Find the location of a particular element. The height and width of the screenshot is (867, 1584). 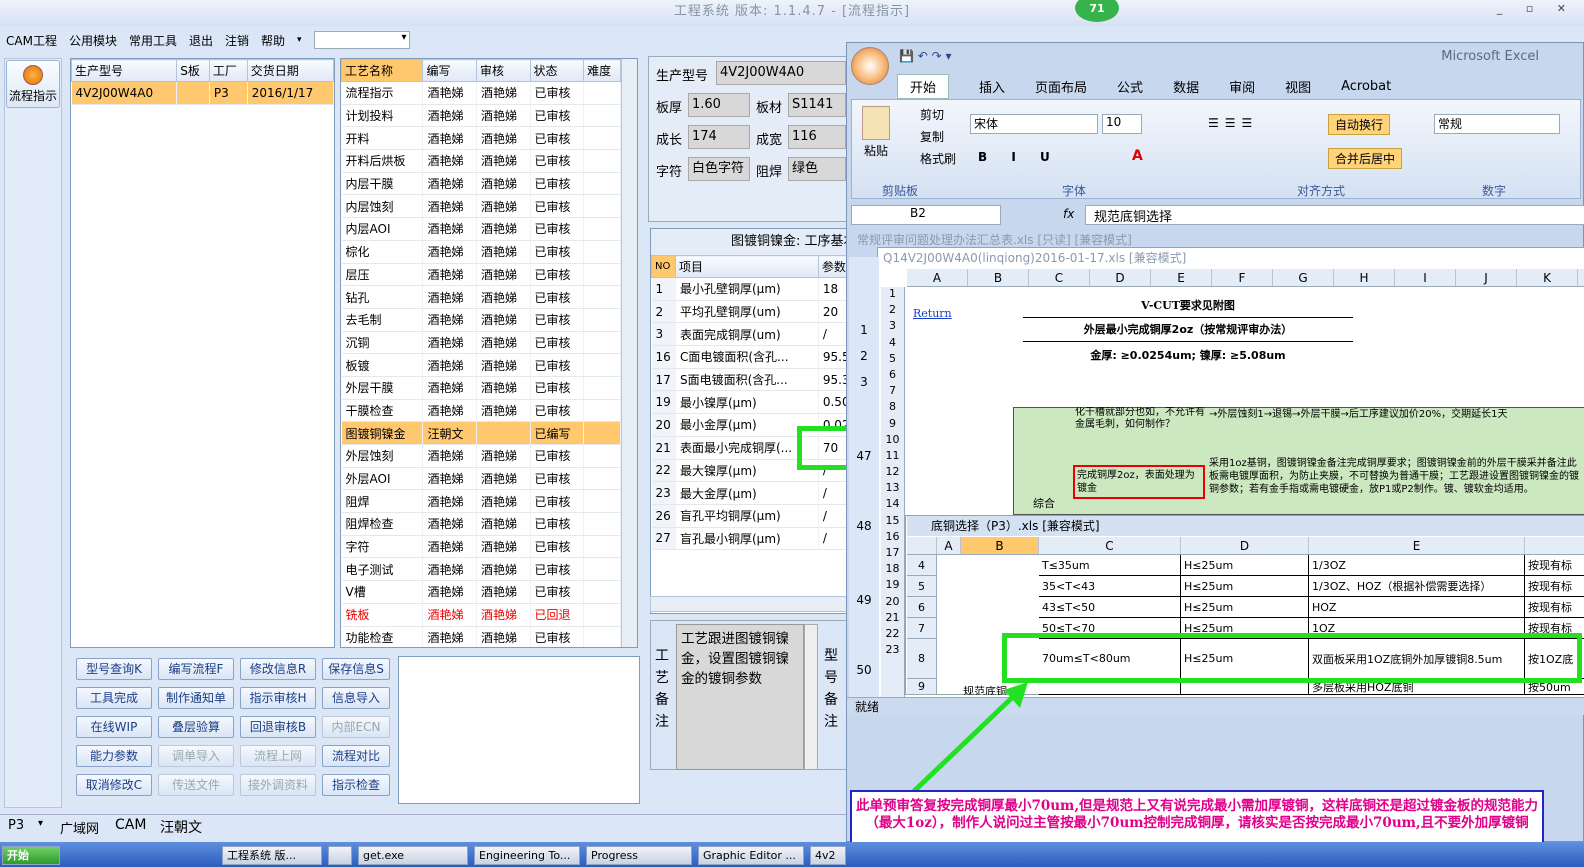

row-number: 18 is located at coordinates (892, 570).